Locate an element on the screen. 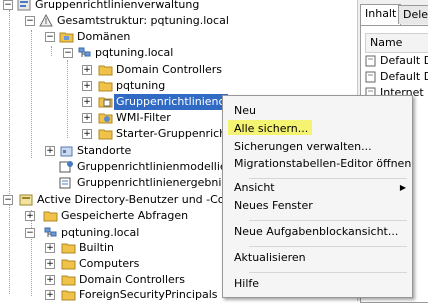 Image resolution: width=428 pixels, height=303 pixels. domains-icon is located at coordinates (66, 37).